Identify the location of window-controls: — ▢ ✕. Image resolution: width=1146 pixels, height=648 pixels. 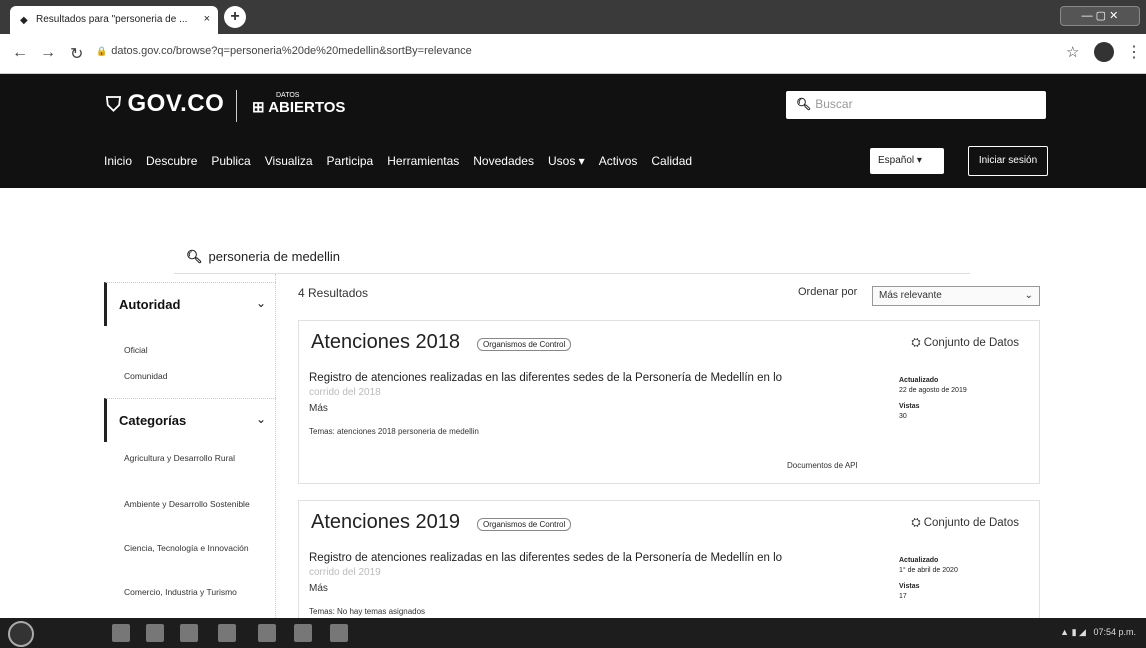
(1100, 16).